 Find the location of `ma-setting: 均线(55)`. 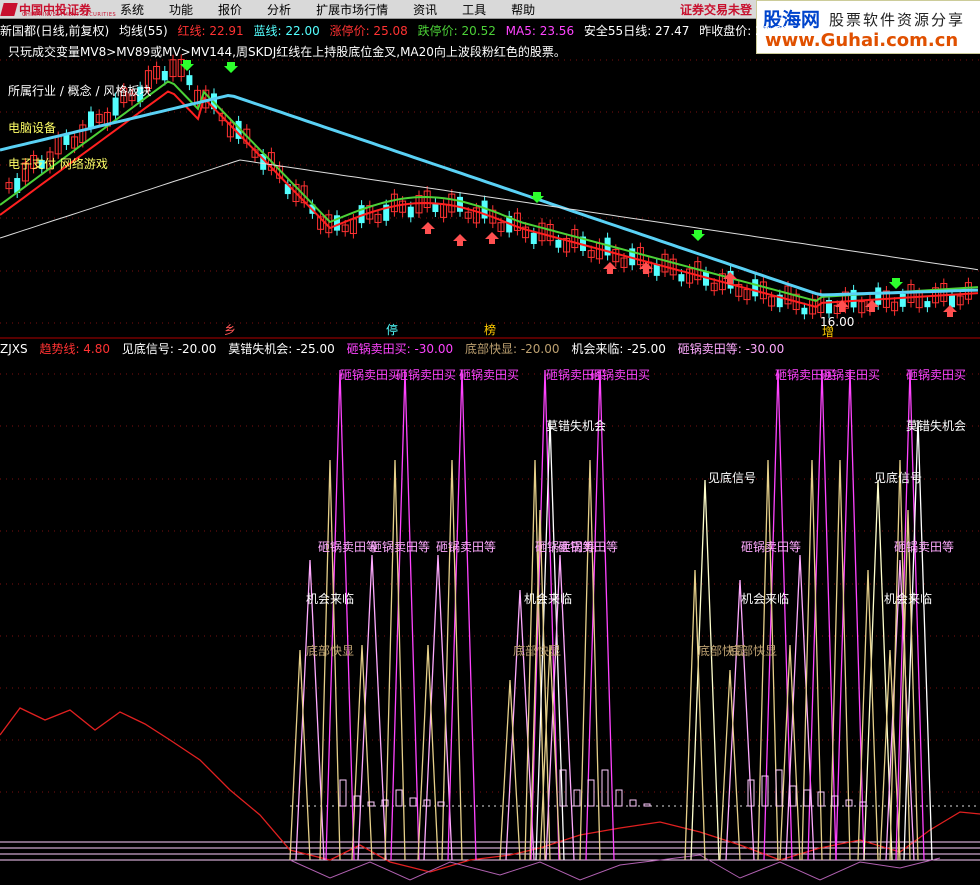

ma-setting: 均线(55) is located at coordinates (143, 31).